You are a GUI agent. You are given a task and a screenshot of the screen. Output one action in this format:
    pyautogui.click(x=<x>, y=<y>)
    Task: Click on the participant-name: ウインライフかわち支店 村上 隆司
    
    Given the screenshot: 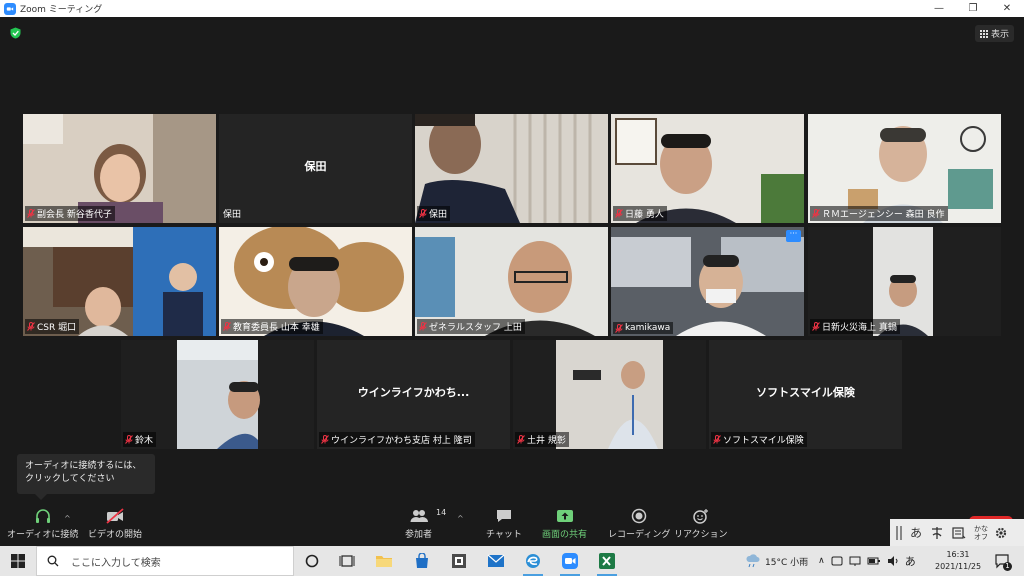 What is the action you would take?
    pyautogui.click(x=401, y=441)
    